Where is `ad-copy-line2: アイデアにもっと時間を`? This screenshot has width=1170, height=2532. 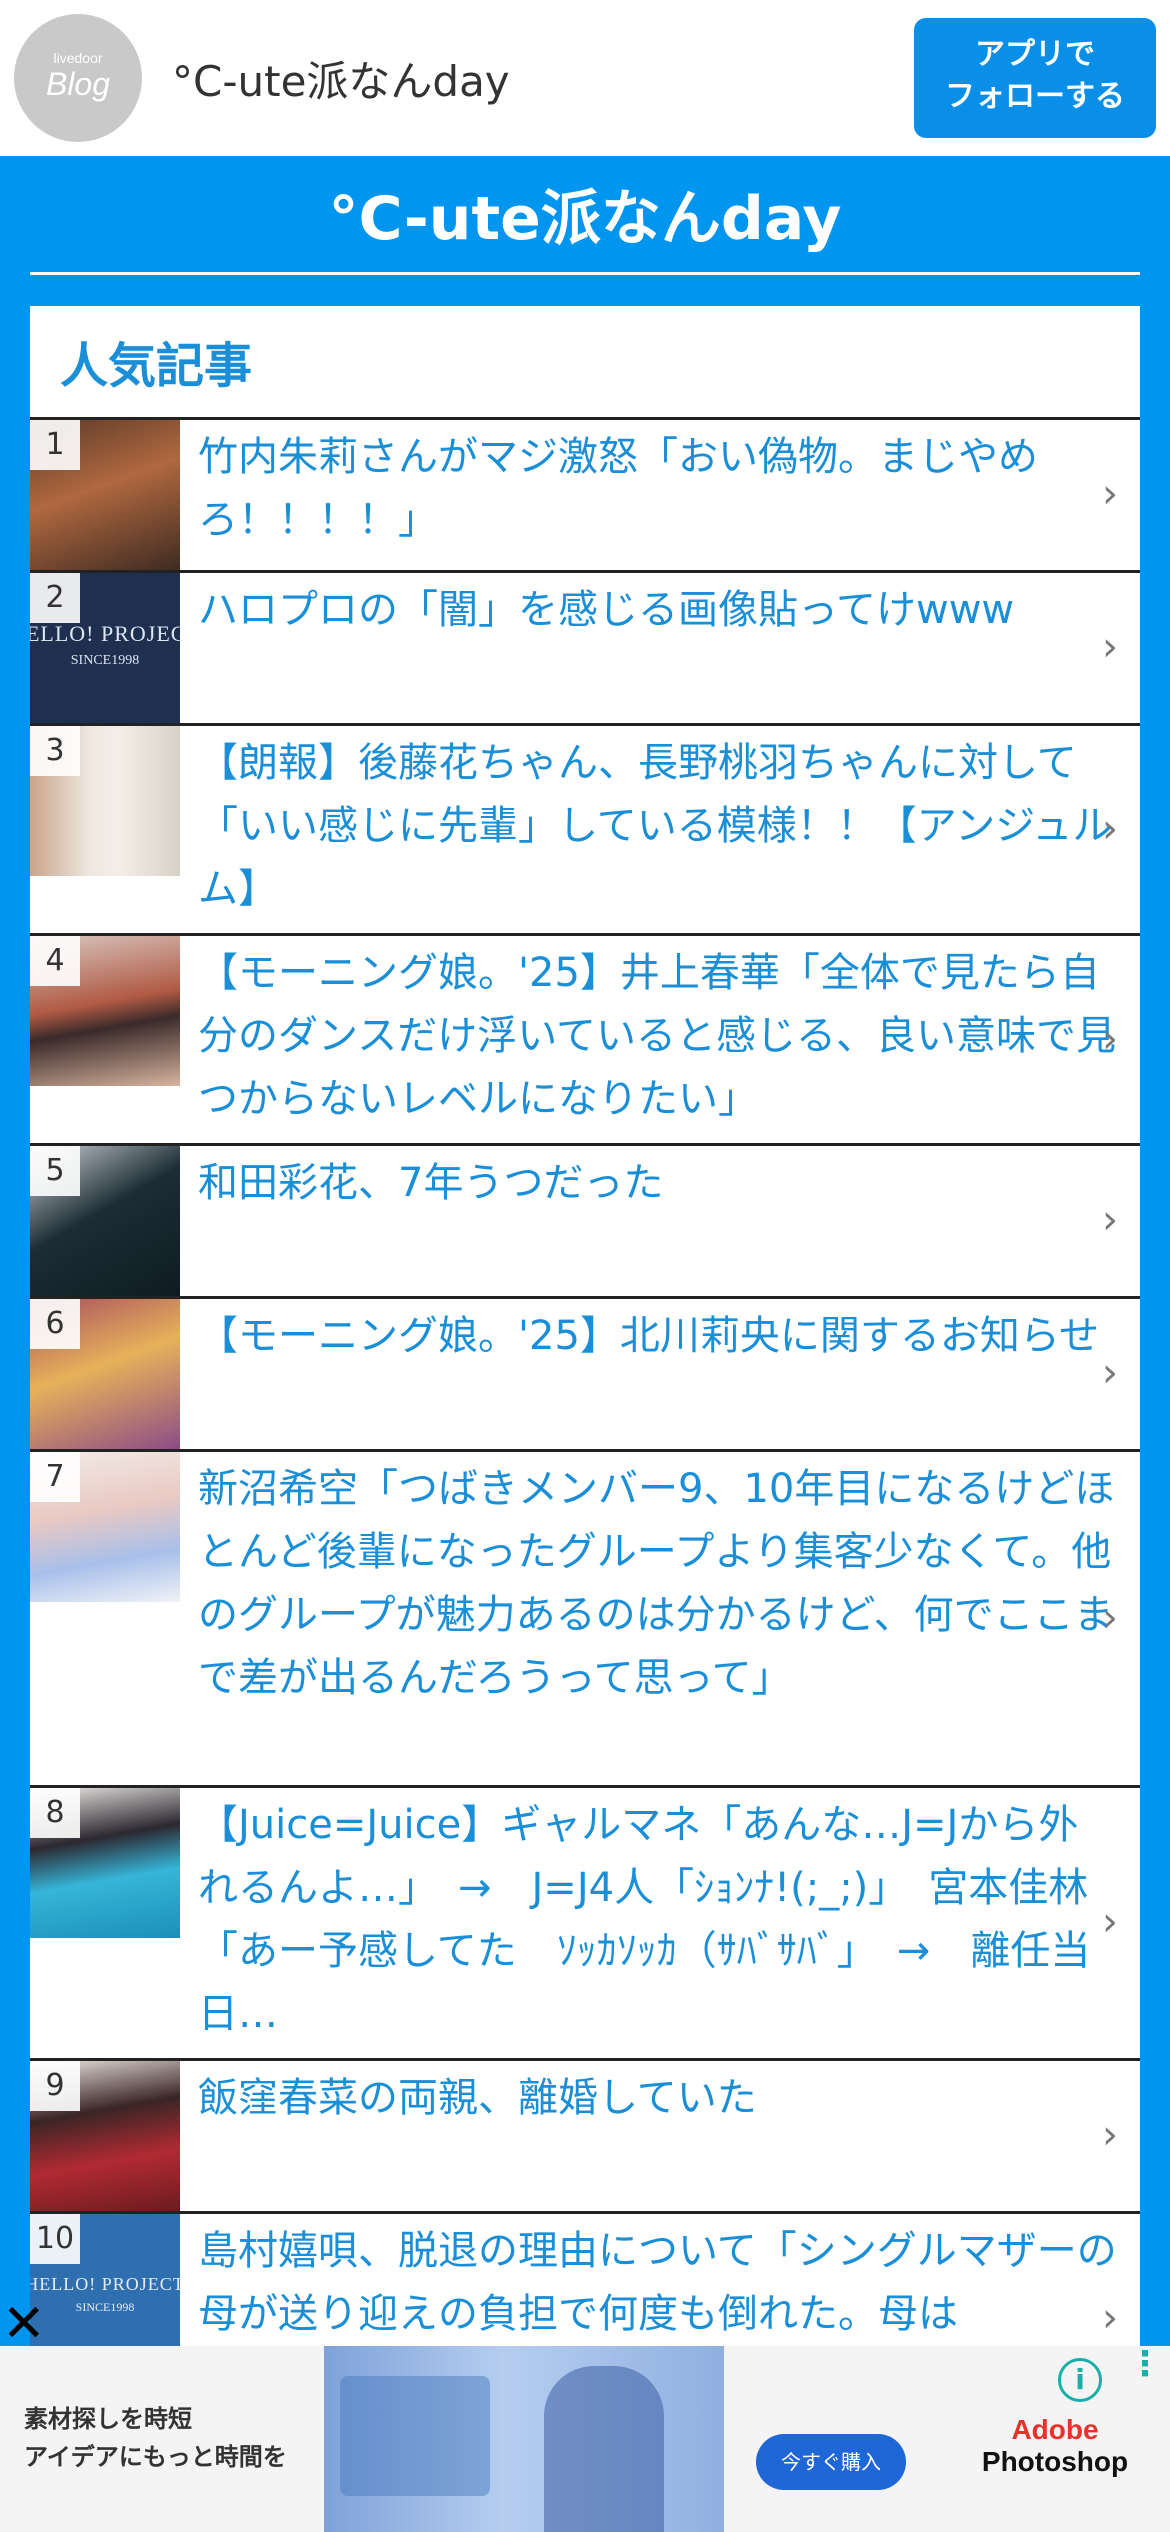 ad-copy-line2: アイデアにもっと時間を is located at coordinates (155, 2457).